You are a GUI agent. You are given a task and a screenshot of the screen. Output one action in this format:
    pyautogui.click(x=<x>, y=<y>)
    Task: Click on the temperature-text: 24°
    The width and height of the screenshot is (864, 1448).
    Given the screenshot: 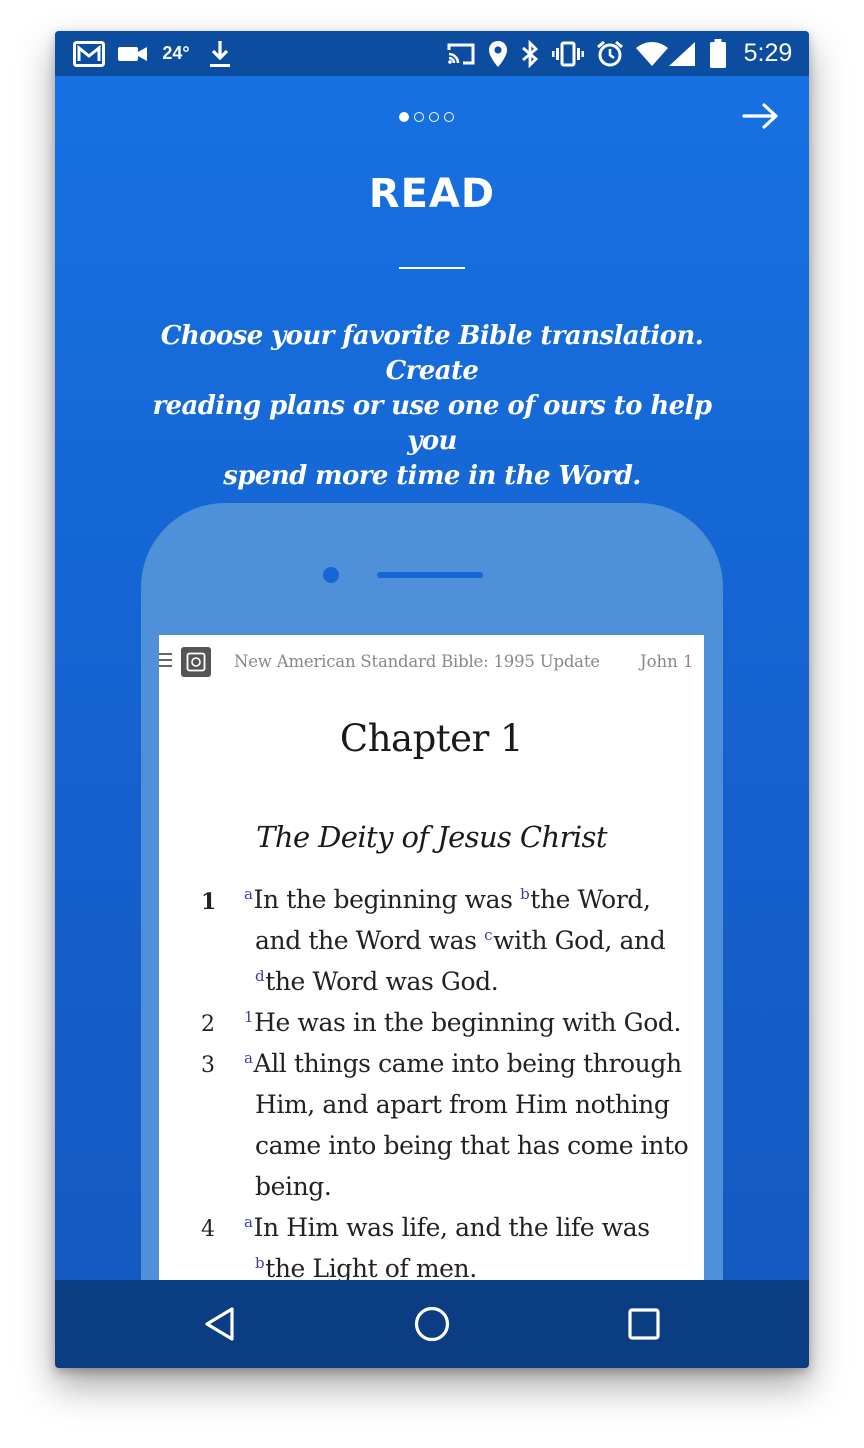 What is the action you would take?
    pyautogui.click(x=176, y=53)
    